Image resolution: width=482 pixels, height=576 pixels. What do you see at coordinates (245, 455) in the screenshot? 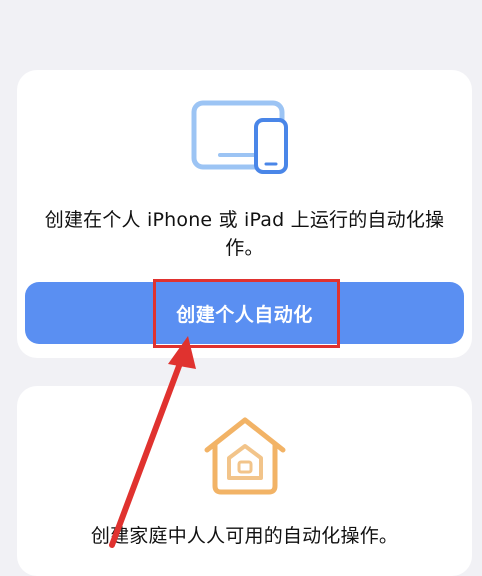
I see `home-icon` at bounding box center [245, 455].